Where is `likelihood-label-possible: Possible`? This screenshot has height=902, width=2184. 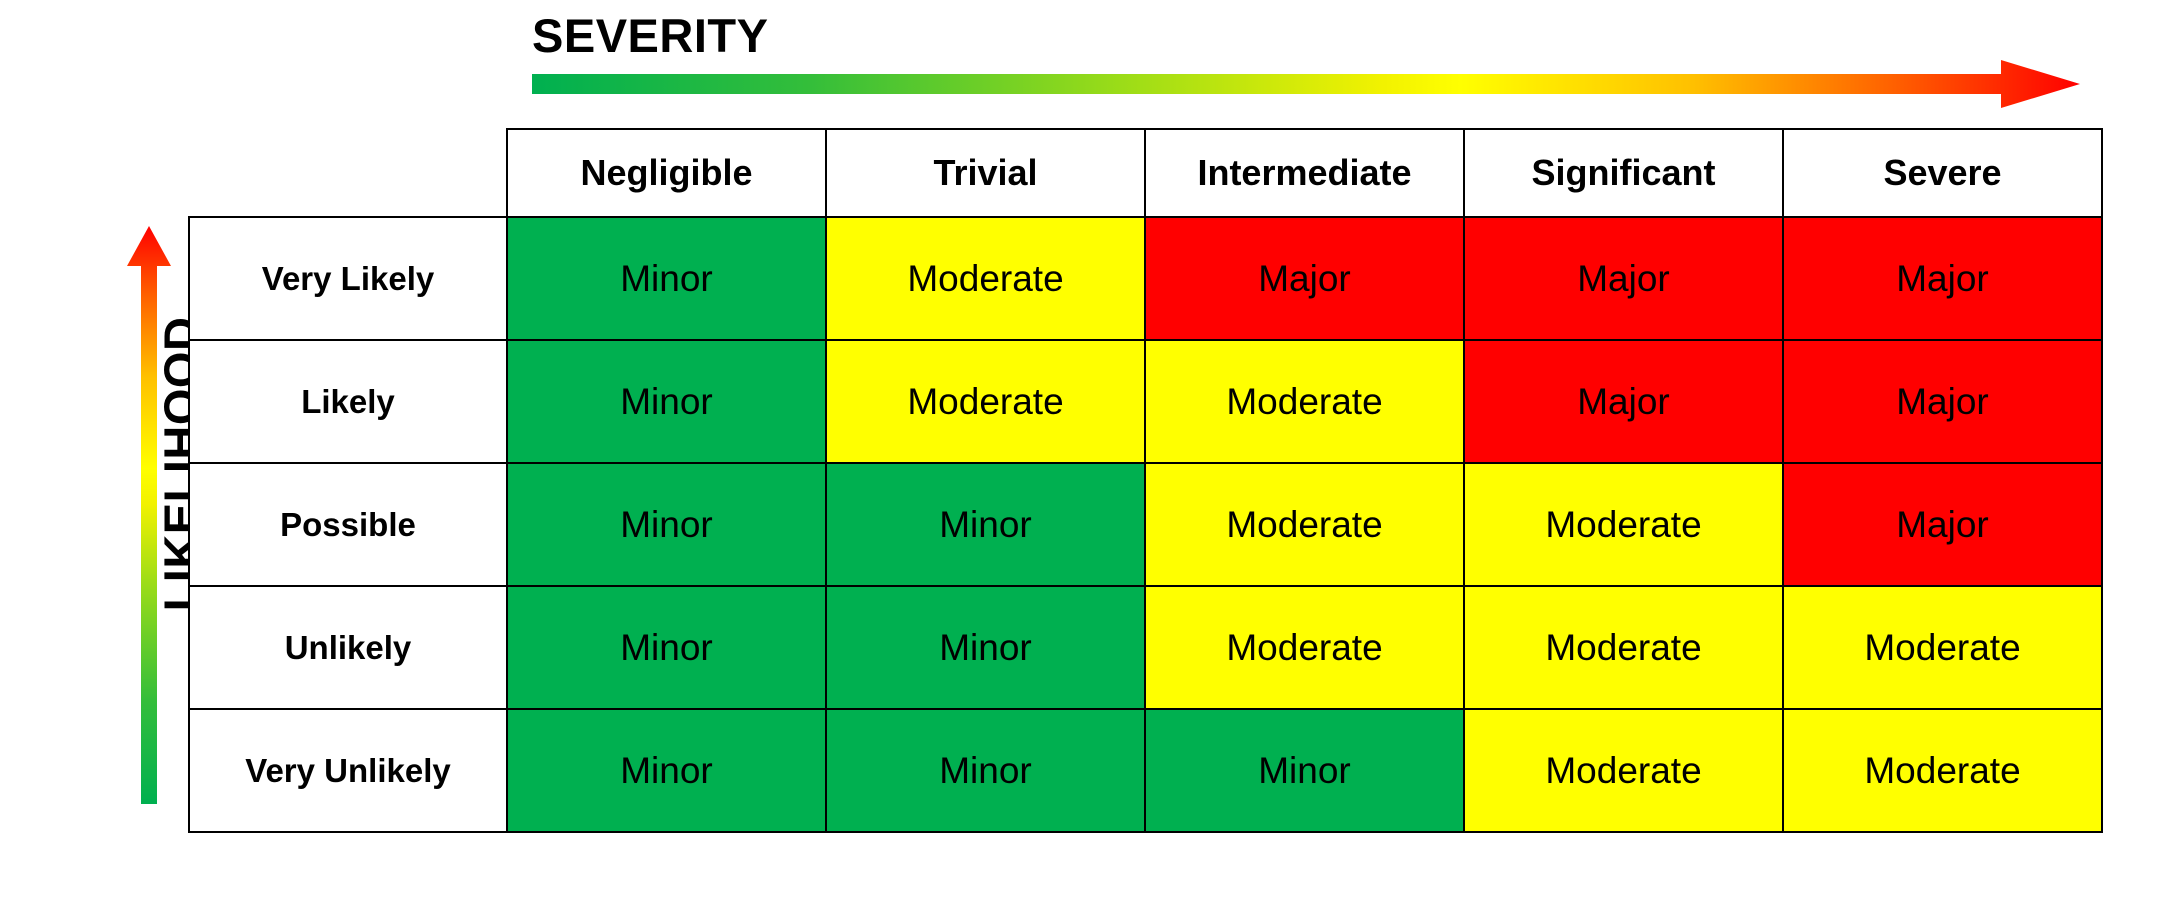
likelihood-label-possible: Possible is located at coordinates (348, 524).